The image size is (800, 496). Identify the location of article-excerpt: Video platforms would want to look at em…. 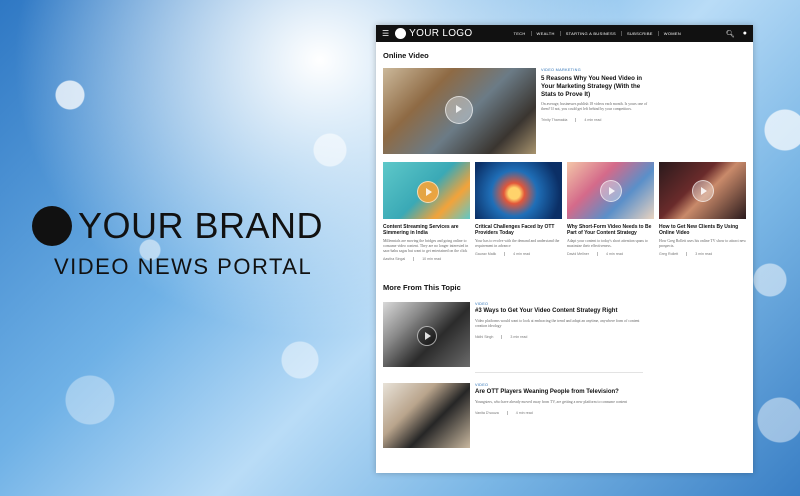
(557, 324).